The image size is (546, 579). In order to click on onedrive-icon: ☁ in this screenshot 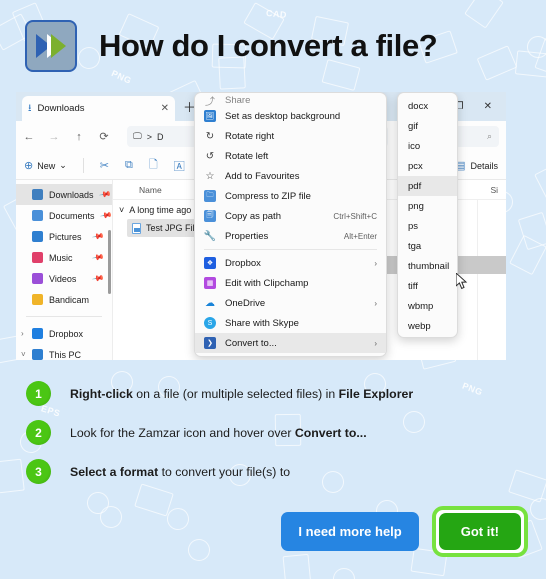, I will do `click(210, 303)`.